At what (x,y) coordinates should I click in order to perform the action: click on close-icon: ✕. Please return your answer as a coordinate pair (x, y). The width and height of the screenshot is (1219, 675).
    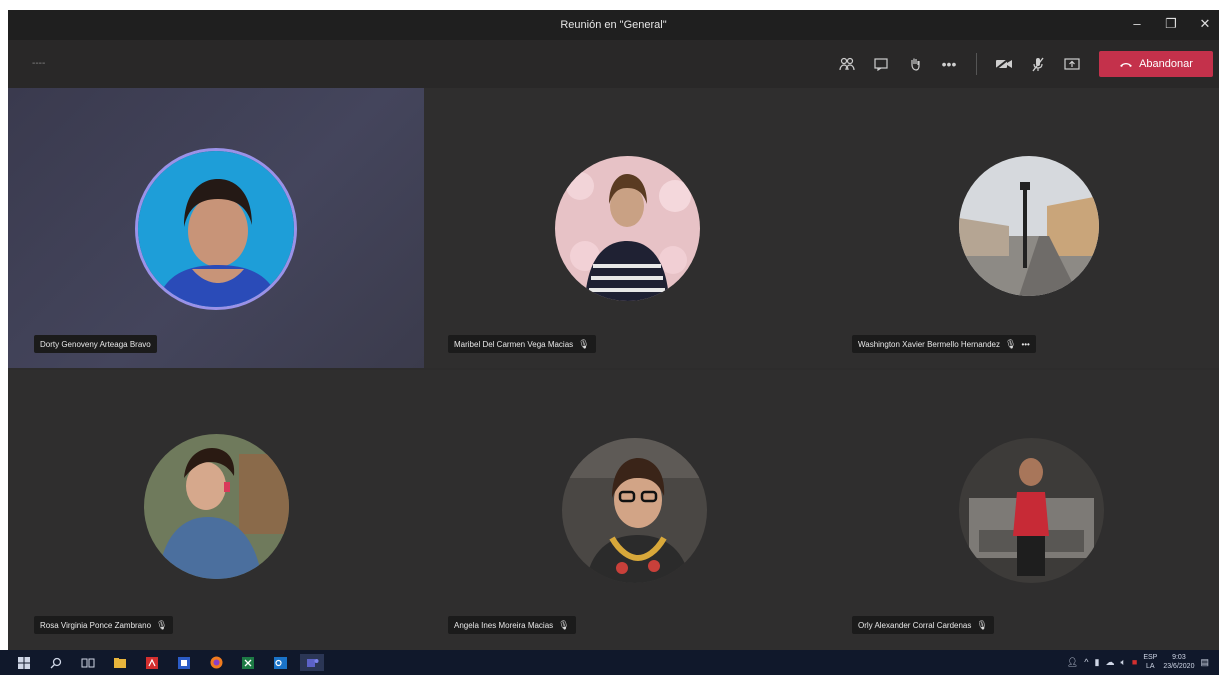
    Looking at the image, I should click on (1205, 24).